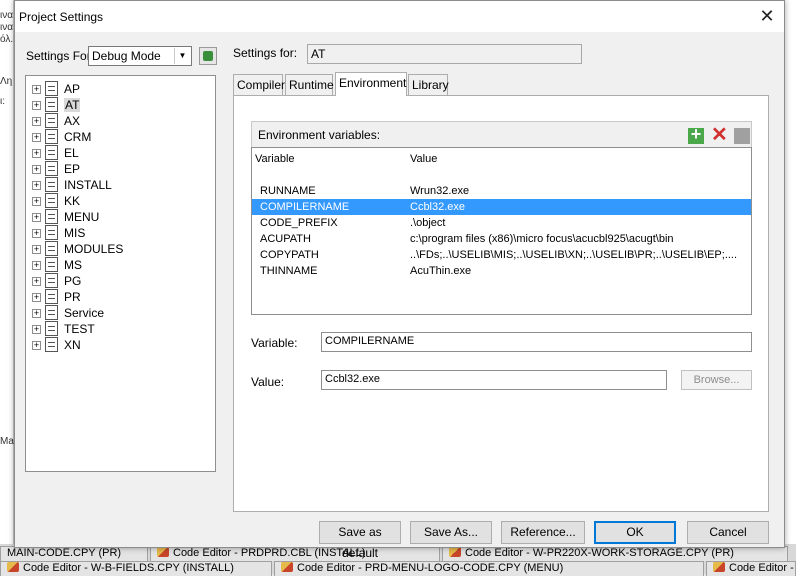  Describe the element at coordinates (742, 136) in the screenshot. I see `disabled-action-icon` at that location.